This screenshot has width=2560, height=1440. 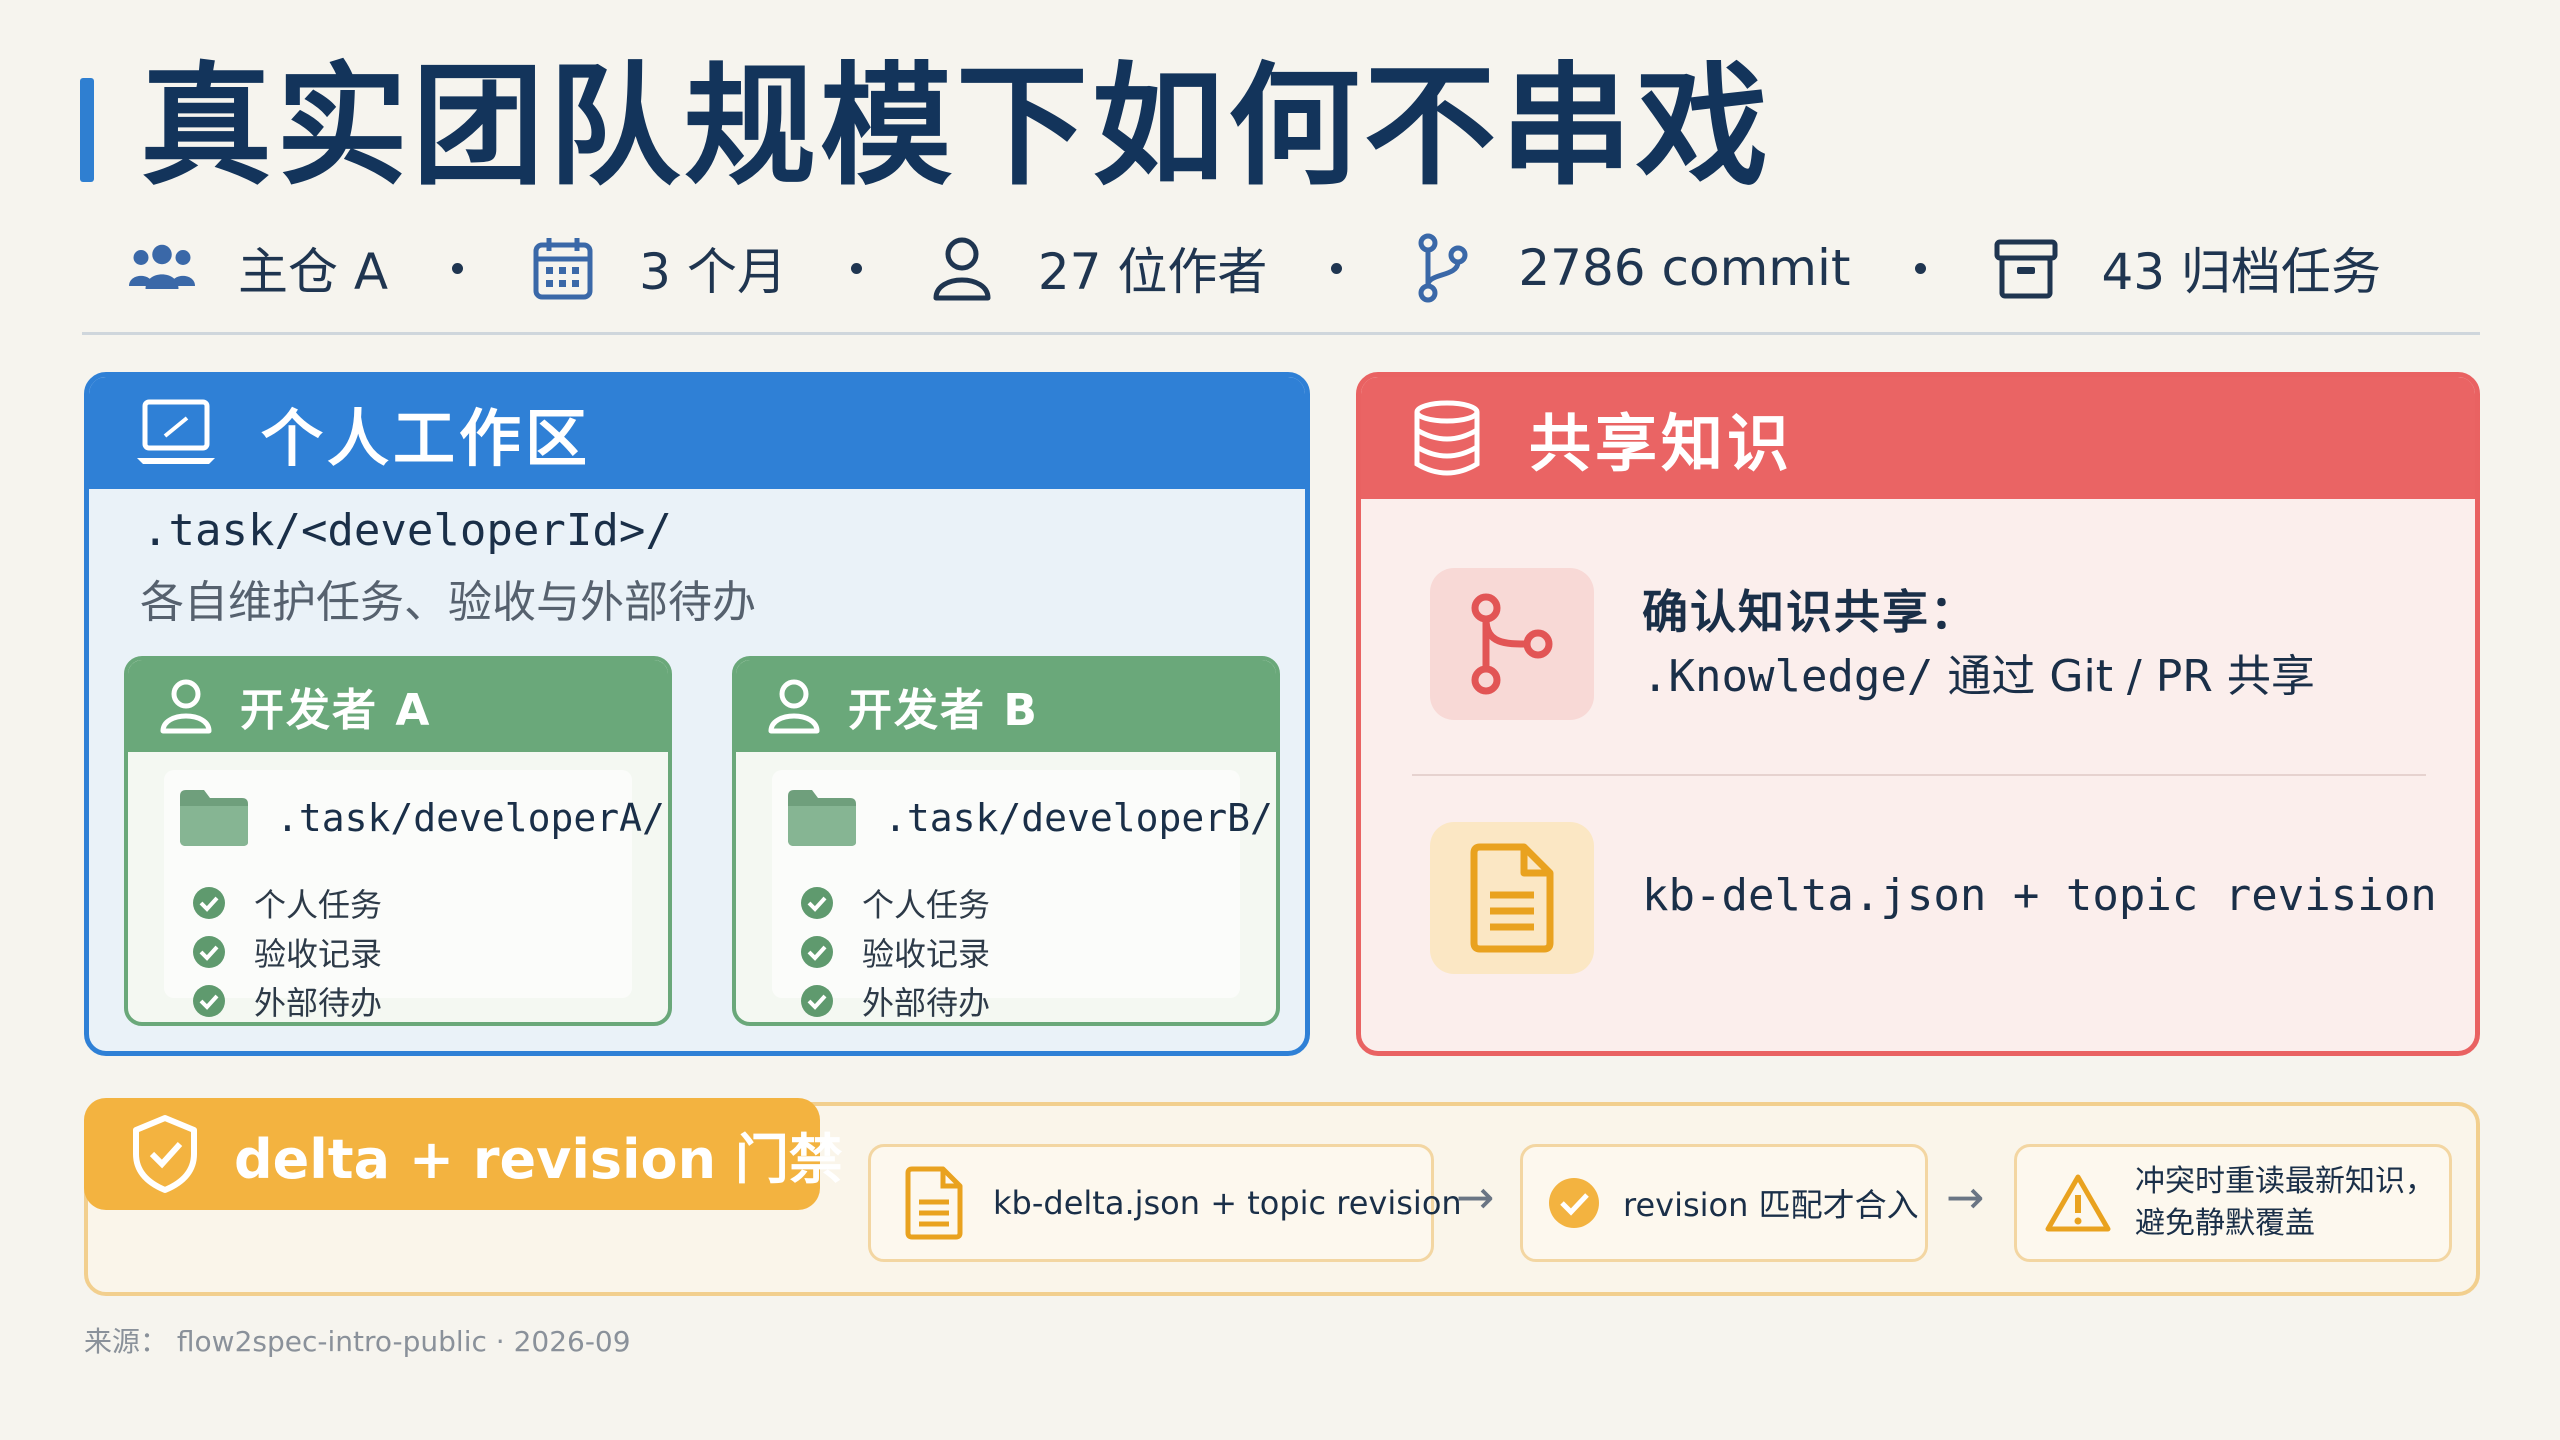 What do you see at coordinates (1152, 272) in the screenshot?
I see `stat-authors-text: 27 位作者` at bounding box center [1152, 272].